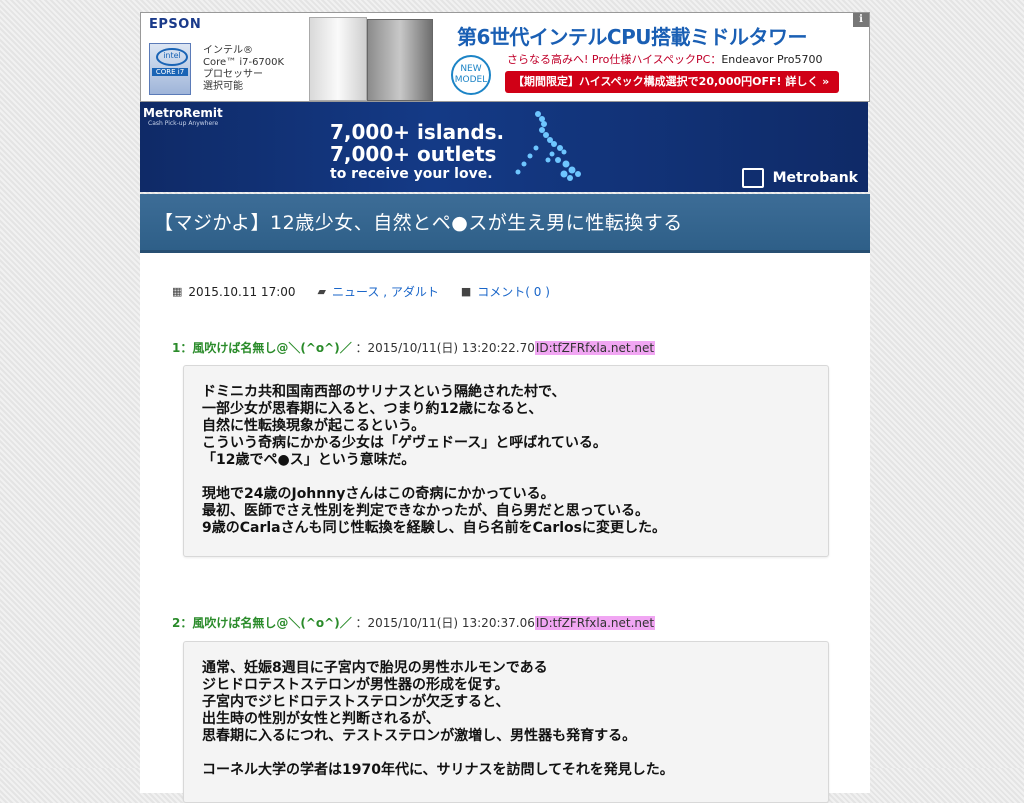  What do you see at coordinates (314, 426) in the screenshot?
I see `response-line: 自然に性転換現象が起こるという。` at bounding box center [314, 426].